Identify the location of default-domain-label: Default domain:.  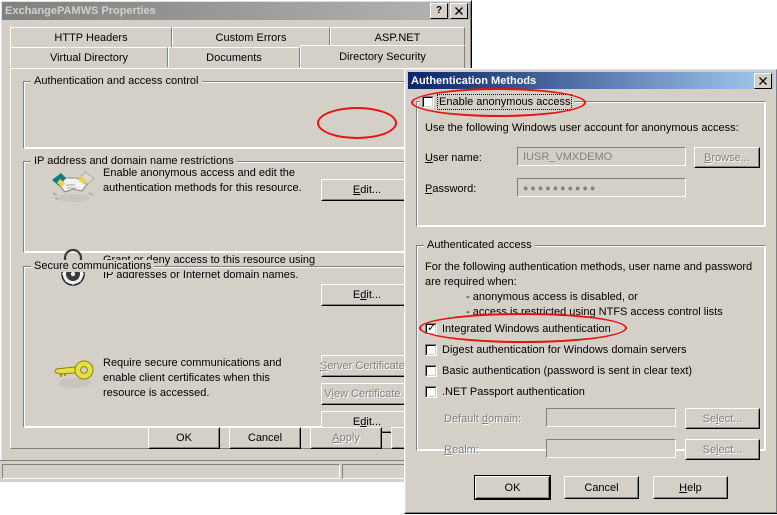
(483, 419).